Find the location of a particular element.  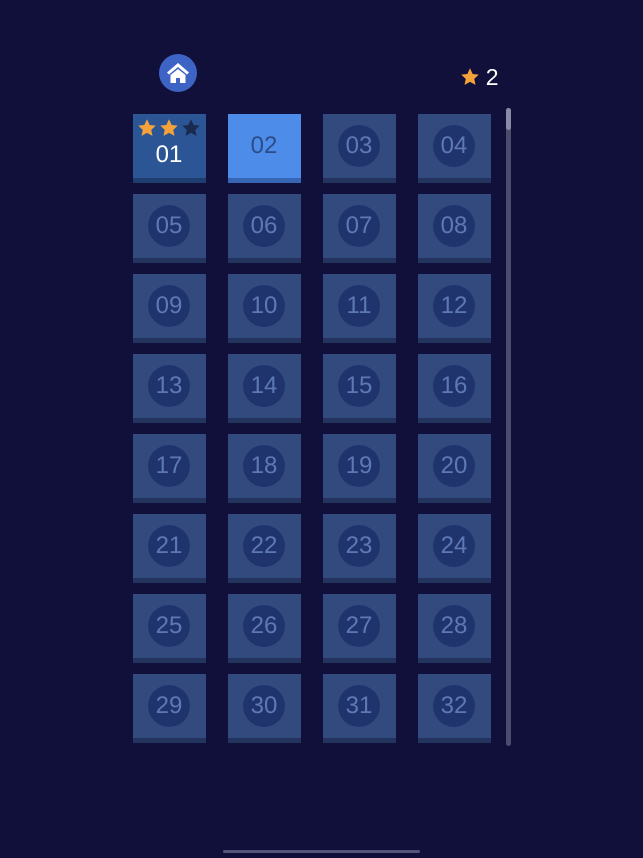

level-tile: 01 is located at coordinates (169, 148).